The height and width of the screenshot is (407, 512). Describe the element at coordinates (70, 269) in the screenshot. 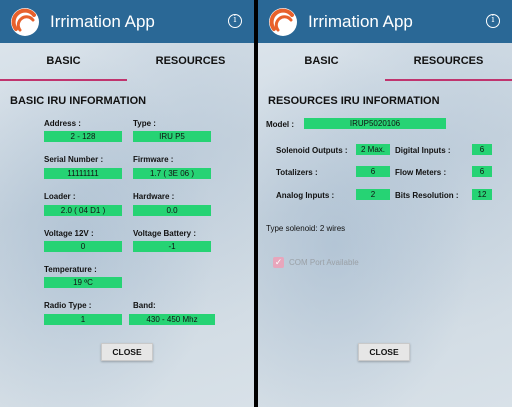

I see `temperature-label: Temperature :` at that location.